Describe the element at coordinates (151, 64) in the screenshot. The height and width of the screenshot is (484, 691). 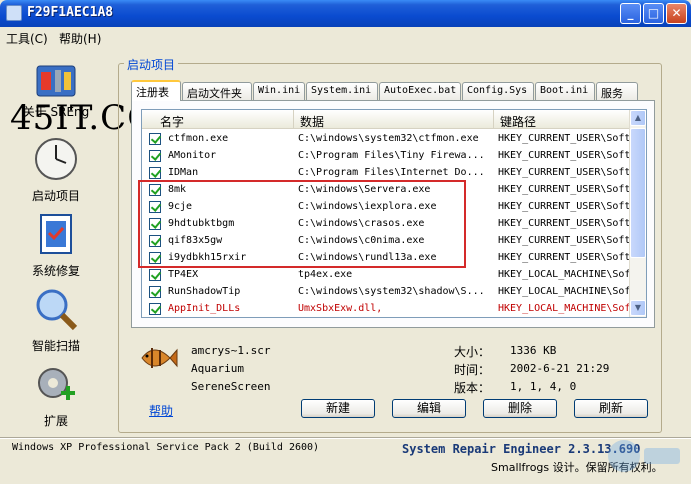
I see `group-title: 启动项目` at that location.